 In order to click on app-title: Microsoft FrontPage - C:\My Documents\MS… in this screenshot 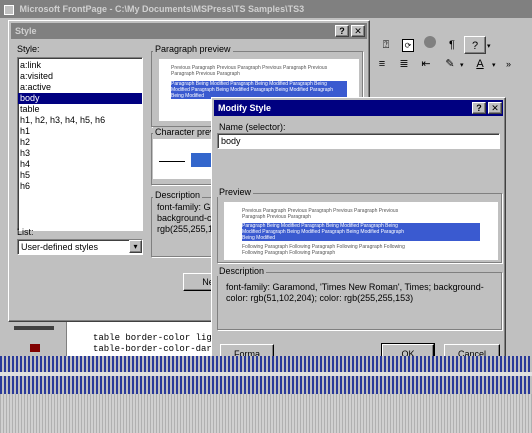, I will do `click(162, 9)`.